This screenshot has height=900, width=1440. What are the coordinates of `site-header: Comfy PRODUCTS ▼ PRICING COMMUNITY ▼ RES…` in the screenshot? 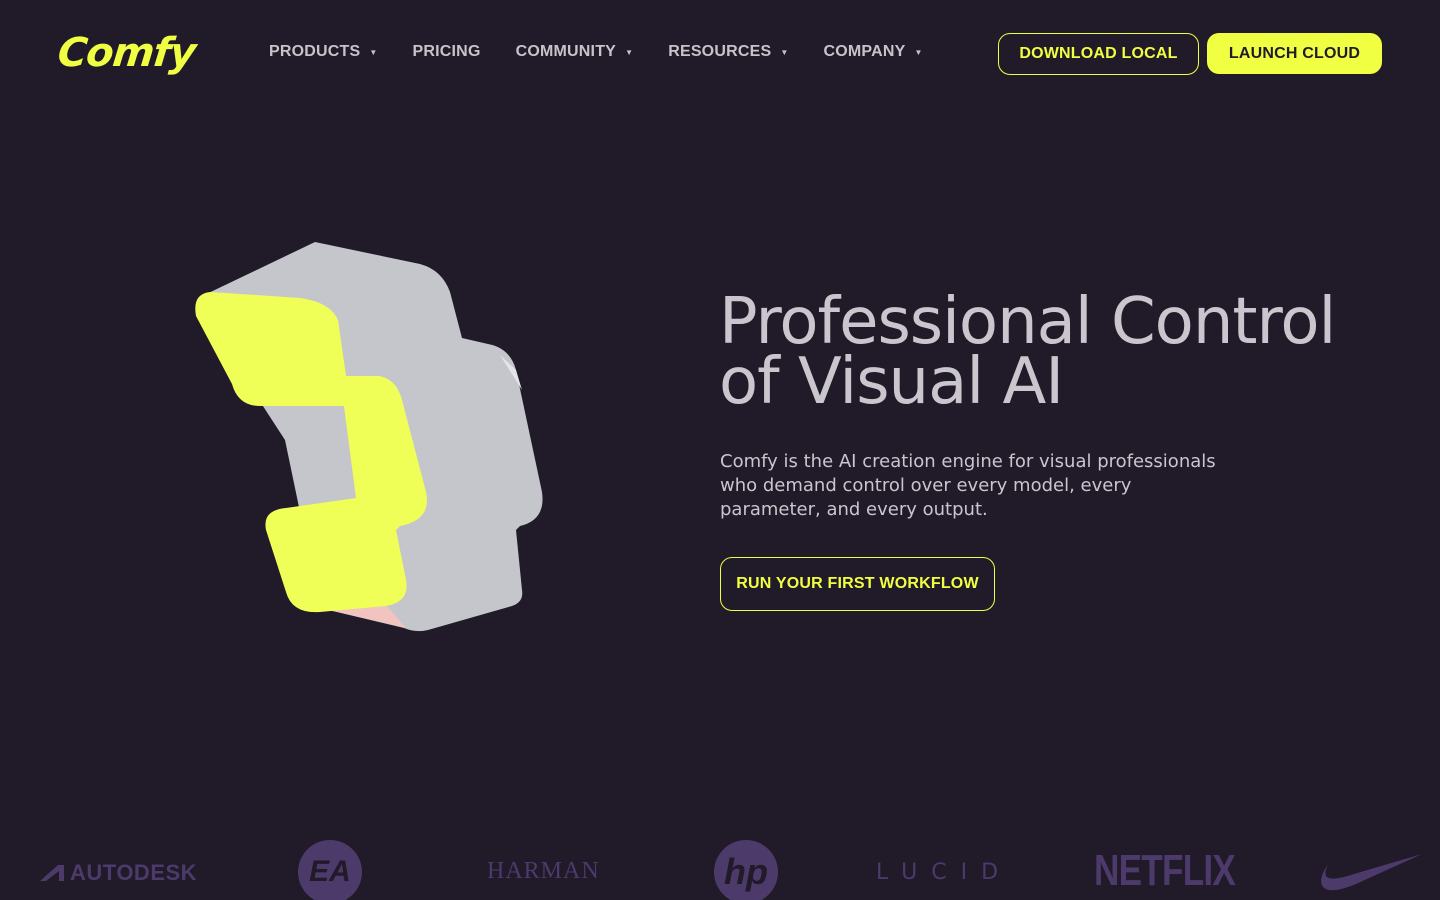 It's located at (720, 54).